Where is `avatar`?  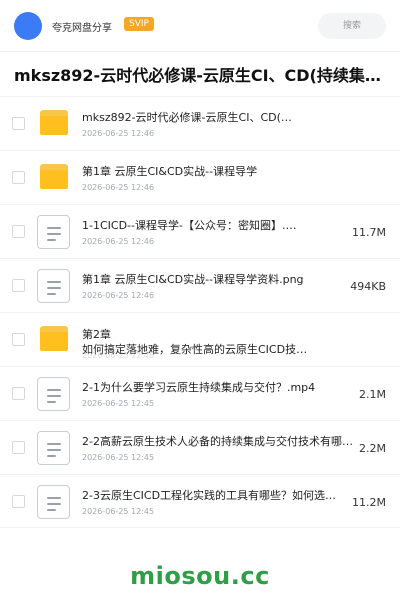
avatar is located at coordinates (28, 26).